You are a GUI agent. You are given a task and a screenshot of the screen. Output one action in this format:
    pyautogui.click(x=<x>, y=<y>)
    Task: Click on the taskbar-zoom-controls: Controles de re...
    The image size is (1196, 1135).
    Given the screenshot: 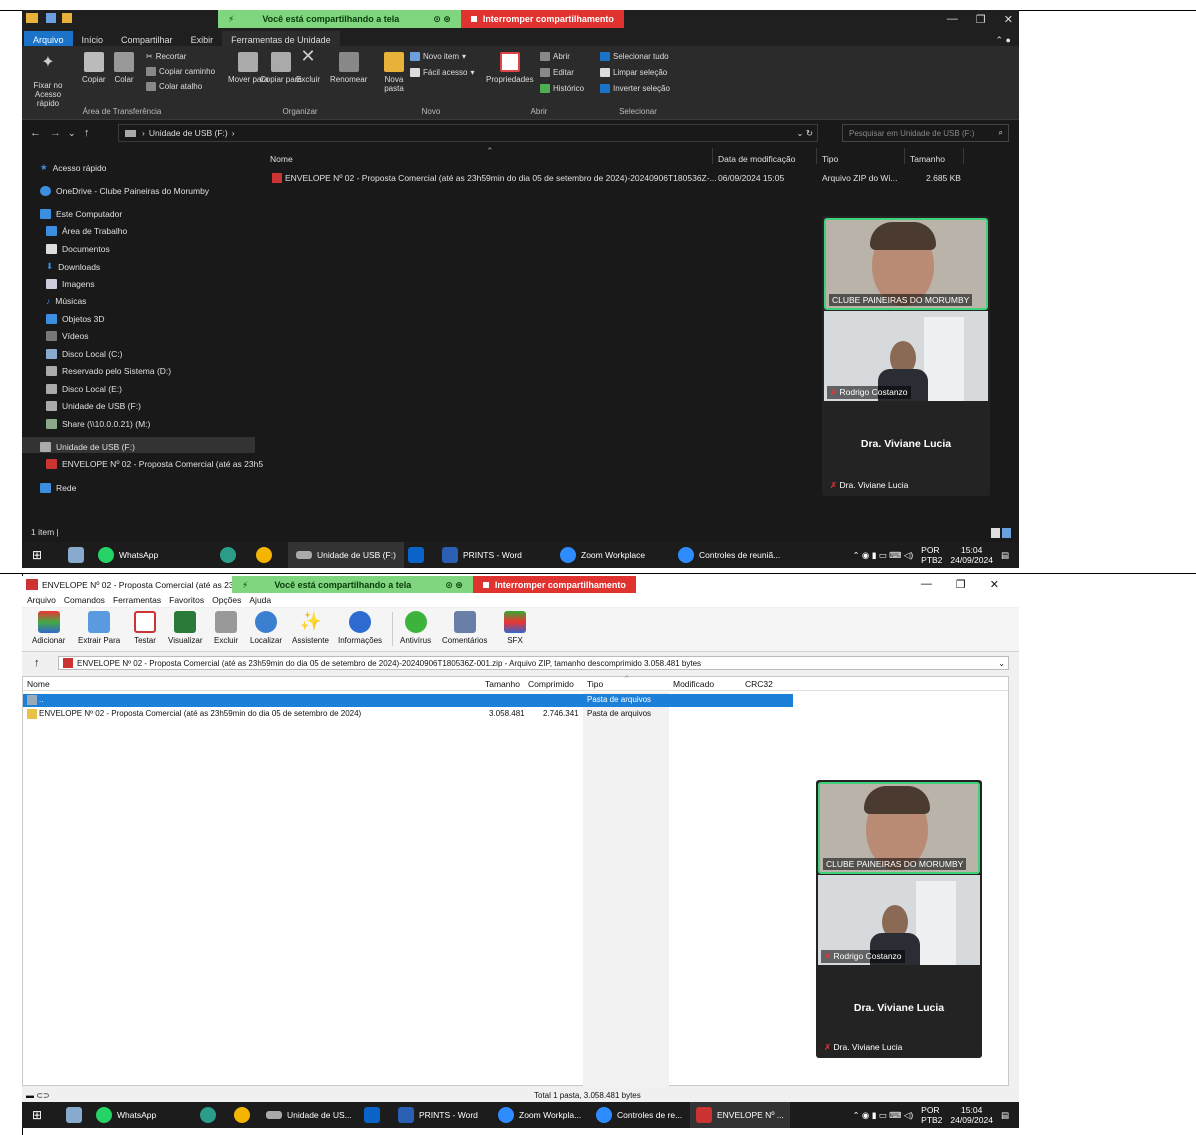 What is the action you would take?
    pyautogui.click(x=639, y=1115)
    